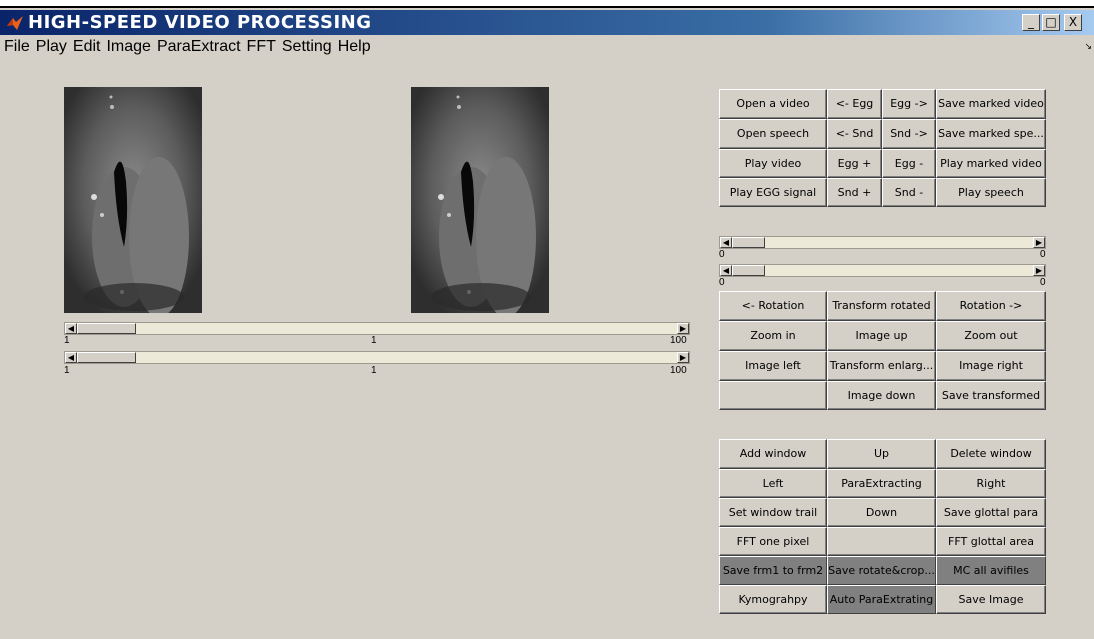 Image resolution: width=1094 pixels, height=639 pixels. Describe the element at coordinates (882, 242) in the screenshot. I see `right-slider-1: ◀ ▶` at that location.